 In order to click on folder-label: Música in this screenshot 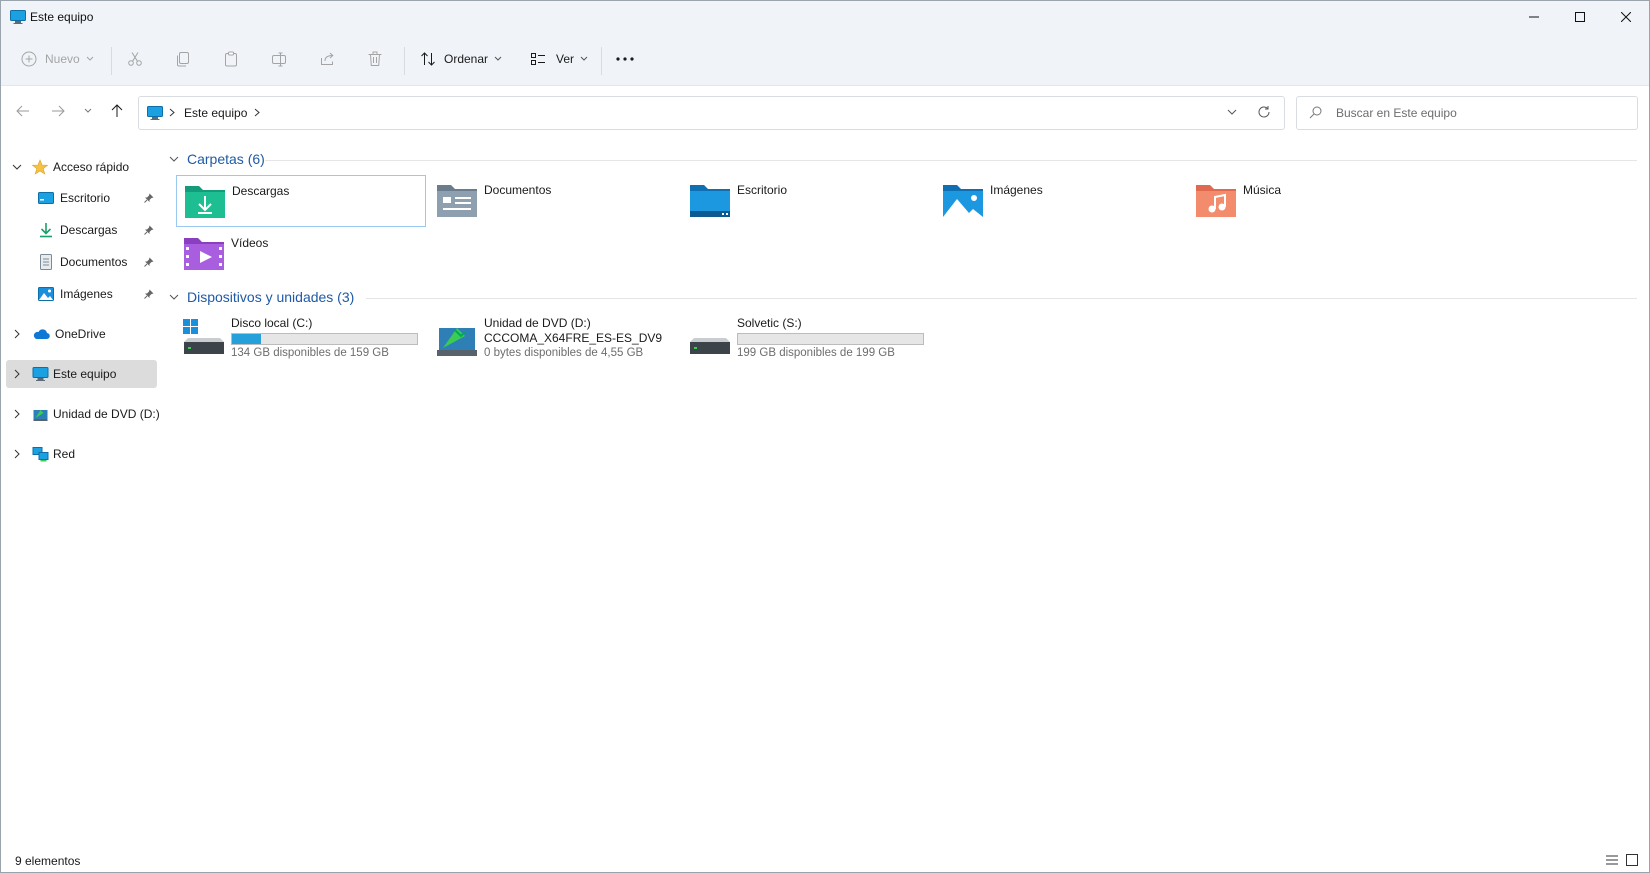, I will do `click(1262, 190)`.